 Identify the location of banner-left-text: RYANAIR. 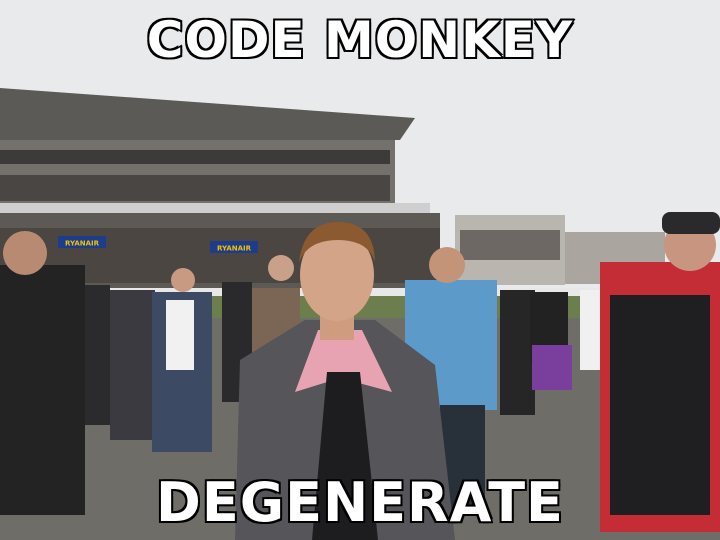
(82, 244).